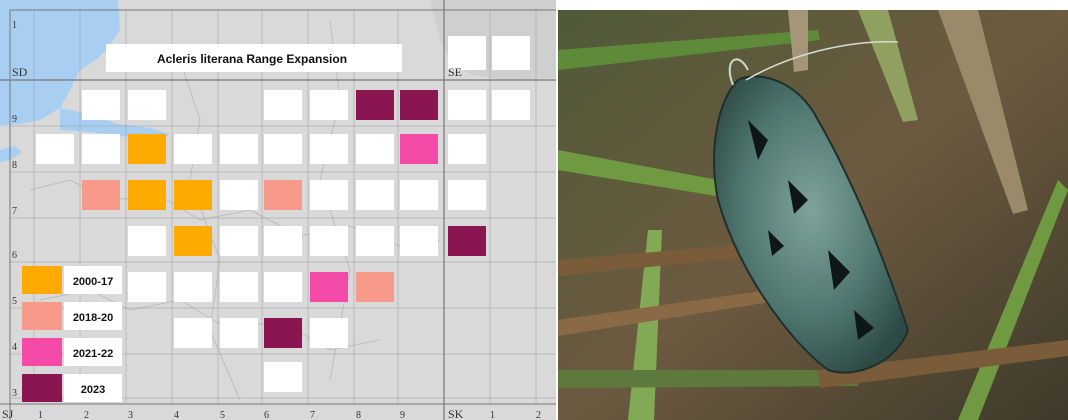  I want to click on row-number: 8, so click(14, 165).